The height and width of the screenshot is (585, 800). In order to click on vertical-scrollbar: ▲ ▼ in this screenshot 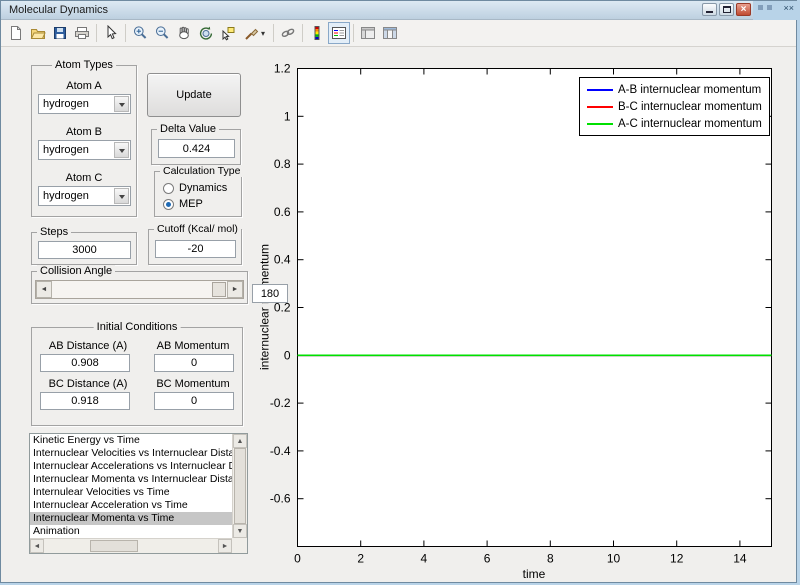, I will do `click(239, 486)`.